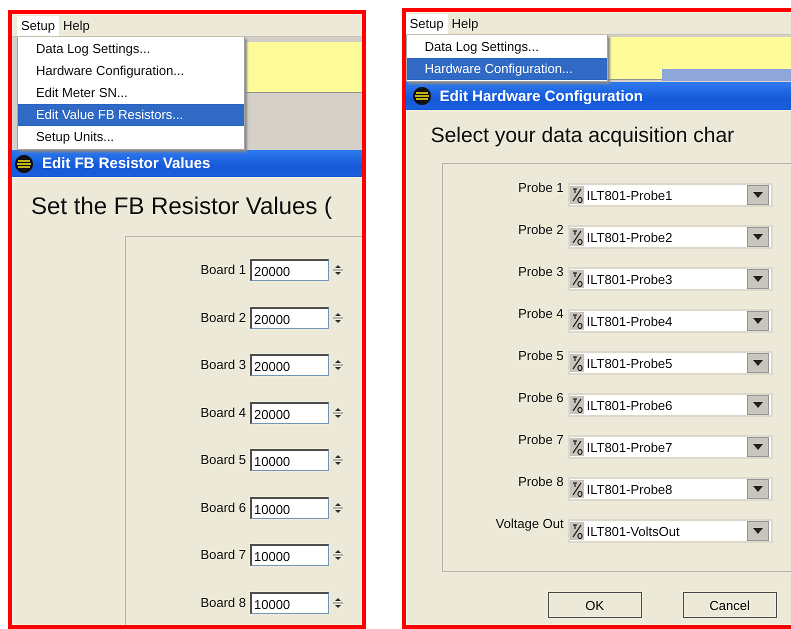 The image size is (791, 629). Describe the element at coordinates (222, 316) in the screenshot. I see `field-label: Board 2` at that location.